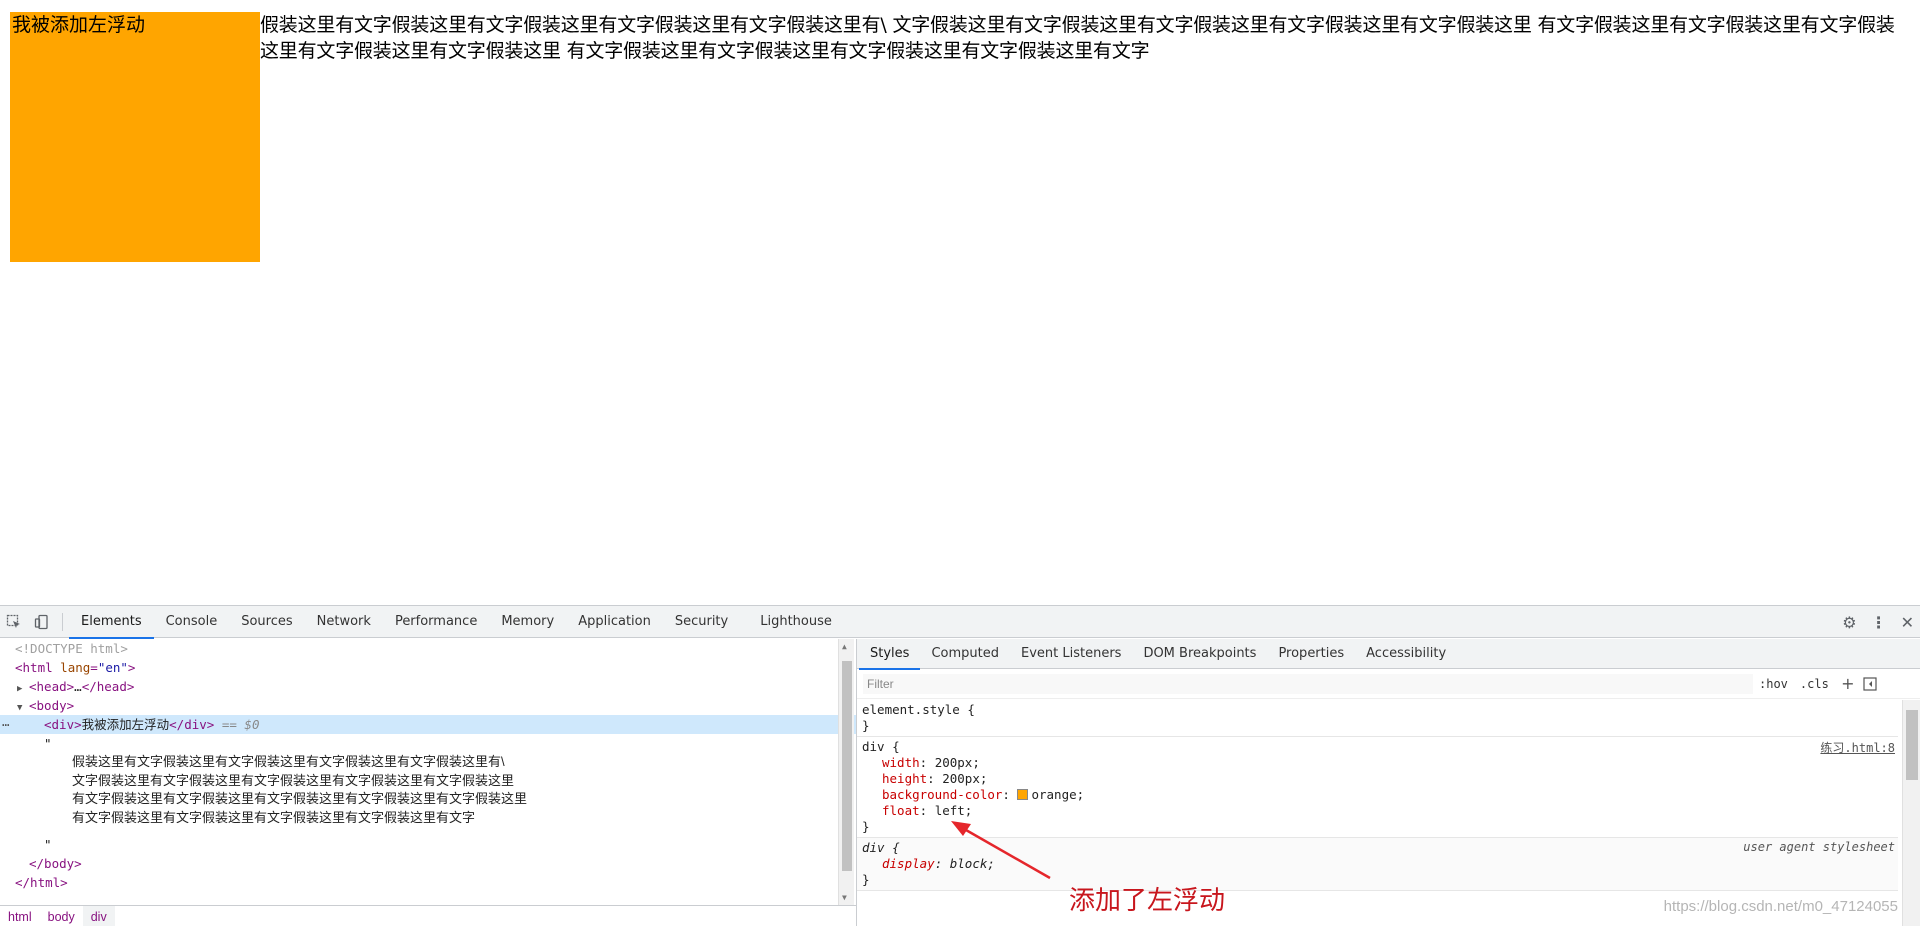 The height and width of the screenshot is (926, 1920). Describe the element at coordinates (1879, 622) in the screenshot. I see `more-options-icon: ⋮` at that location.